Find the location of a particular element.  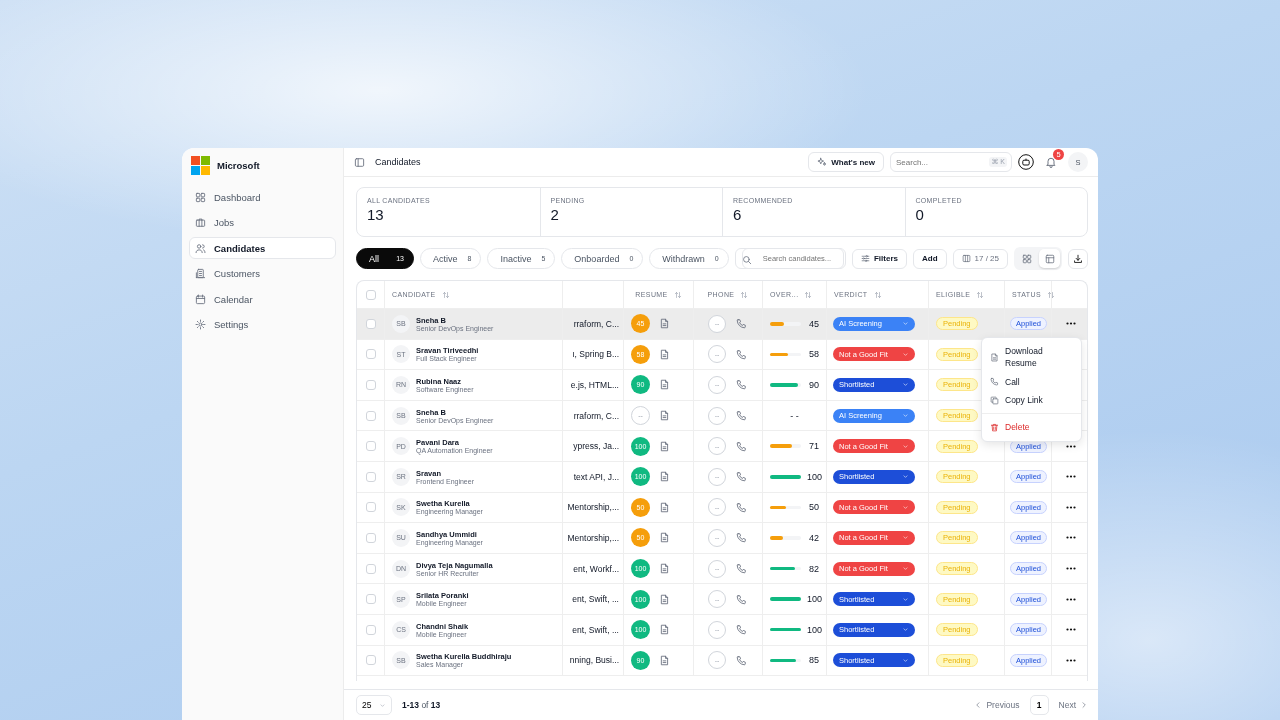

sparkle-icon is located at coordinates (822, 162).